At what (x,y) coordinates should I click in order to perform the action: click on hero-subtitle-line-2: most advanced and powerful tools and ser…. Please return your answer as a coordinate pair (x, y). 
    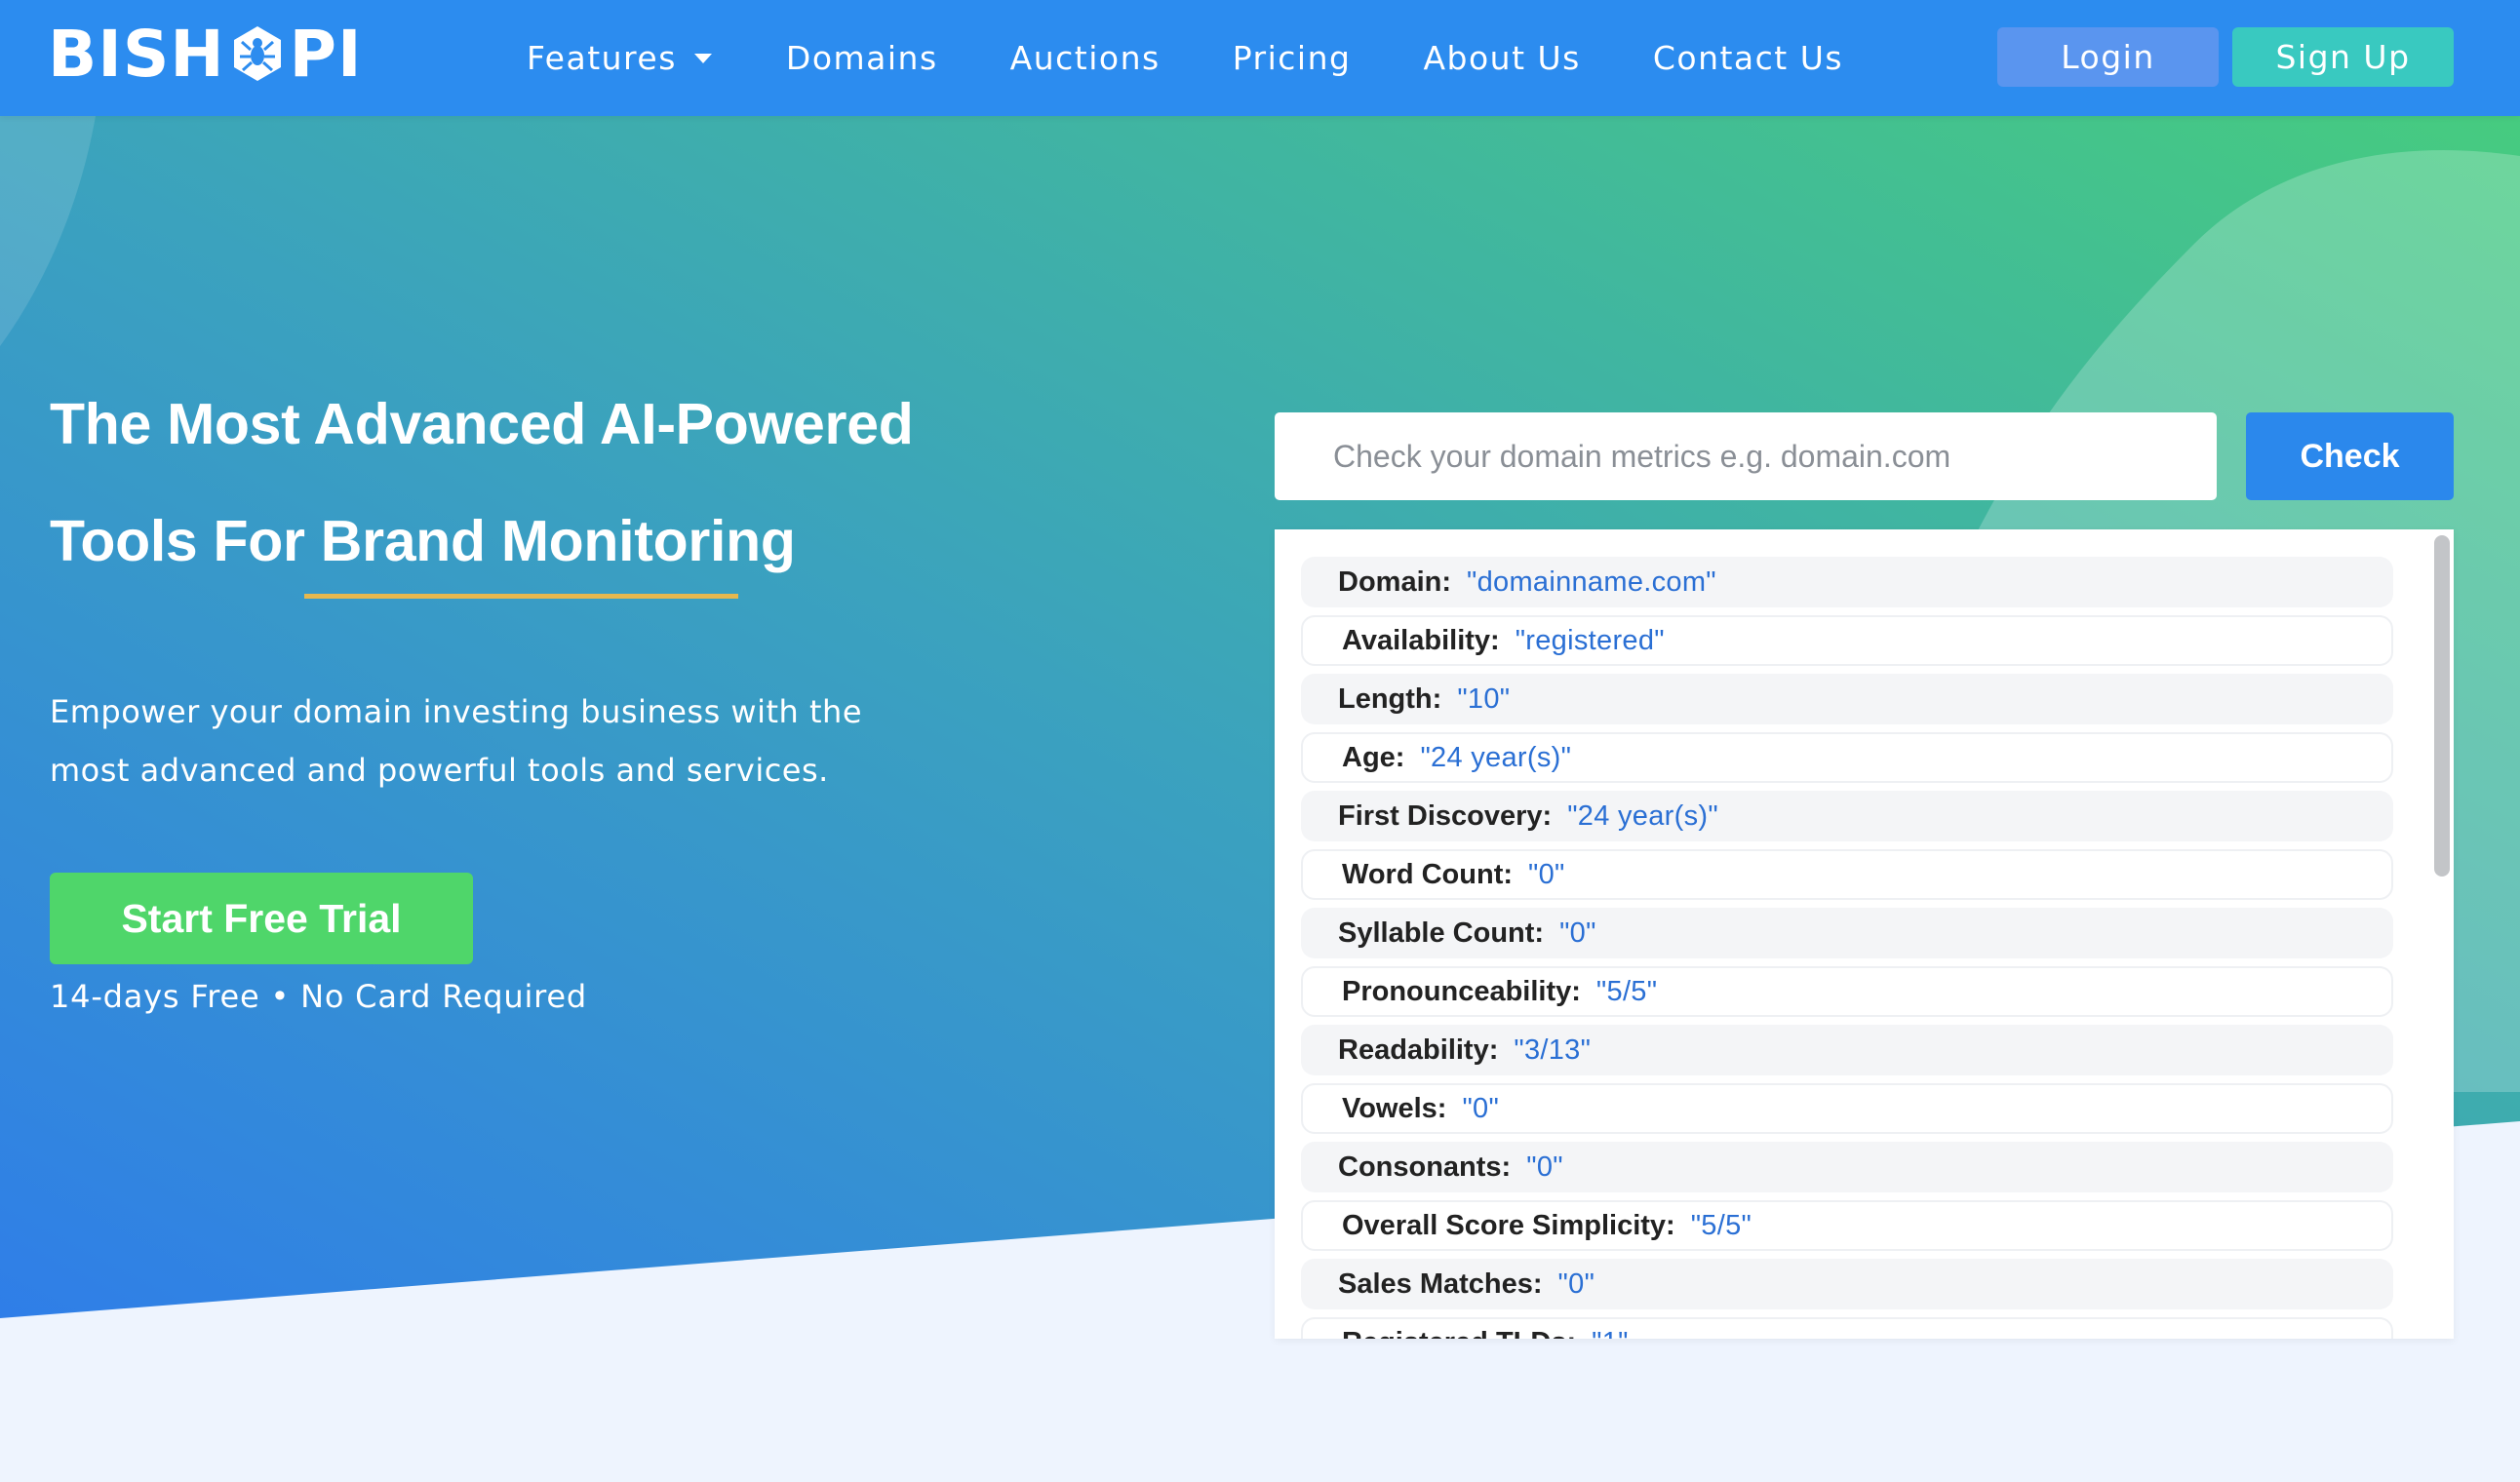
    Looking at the image, I should click on (439, 770).